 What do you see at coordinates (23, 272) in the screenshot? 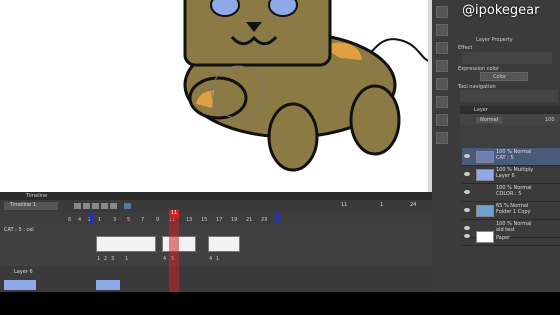
I see `track-label-layer6: Layer 6` at bounding box center [23, 272].